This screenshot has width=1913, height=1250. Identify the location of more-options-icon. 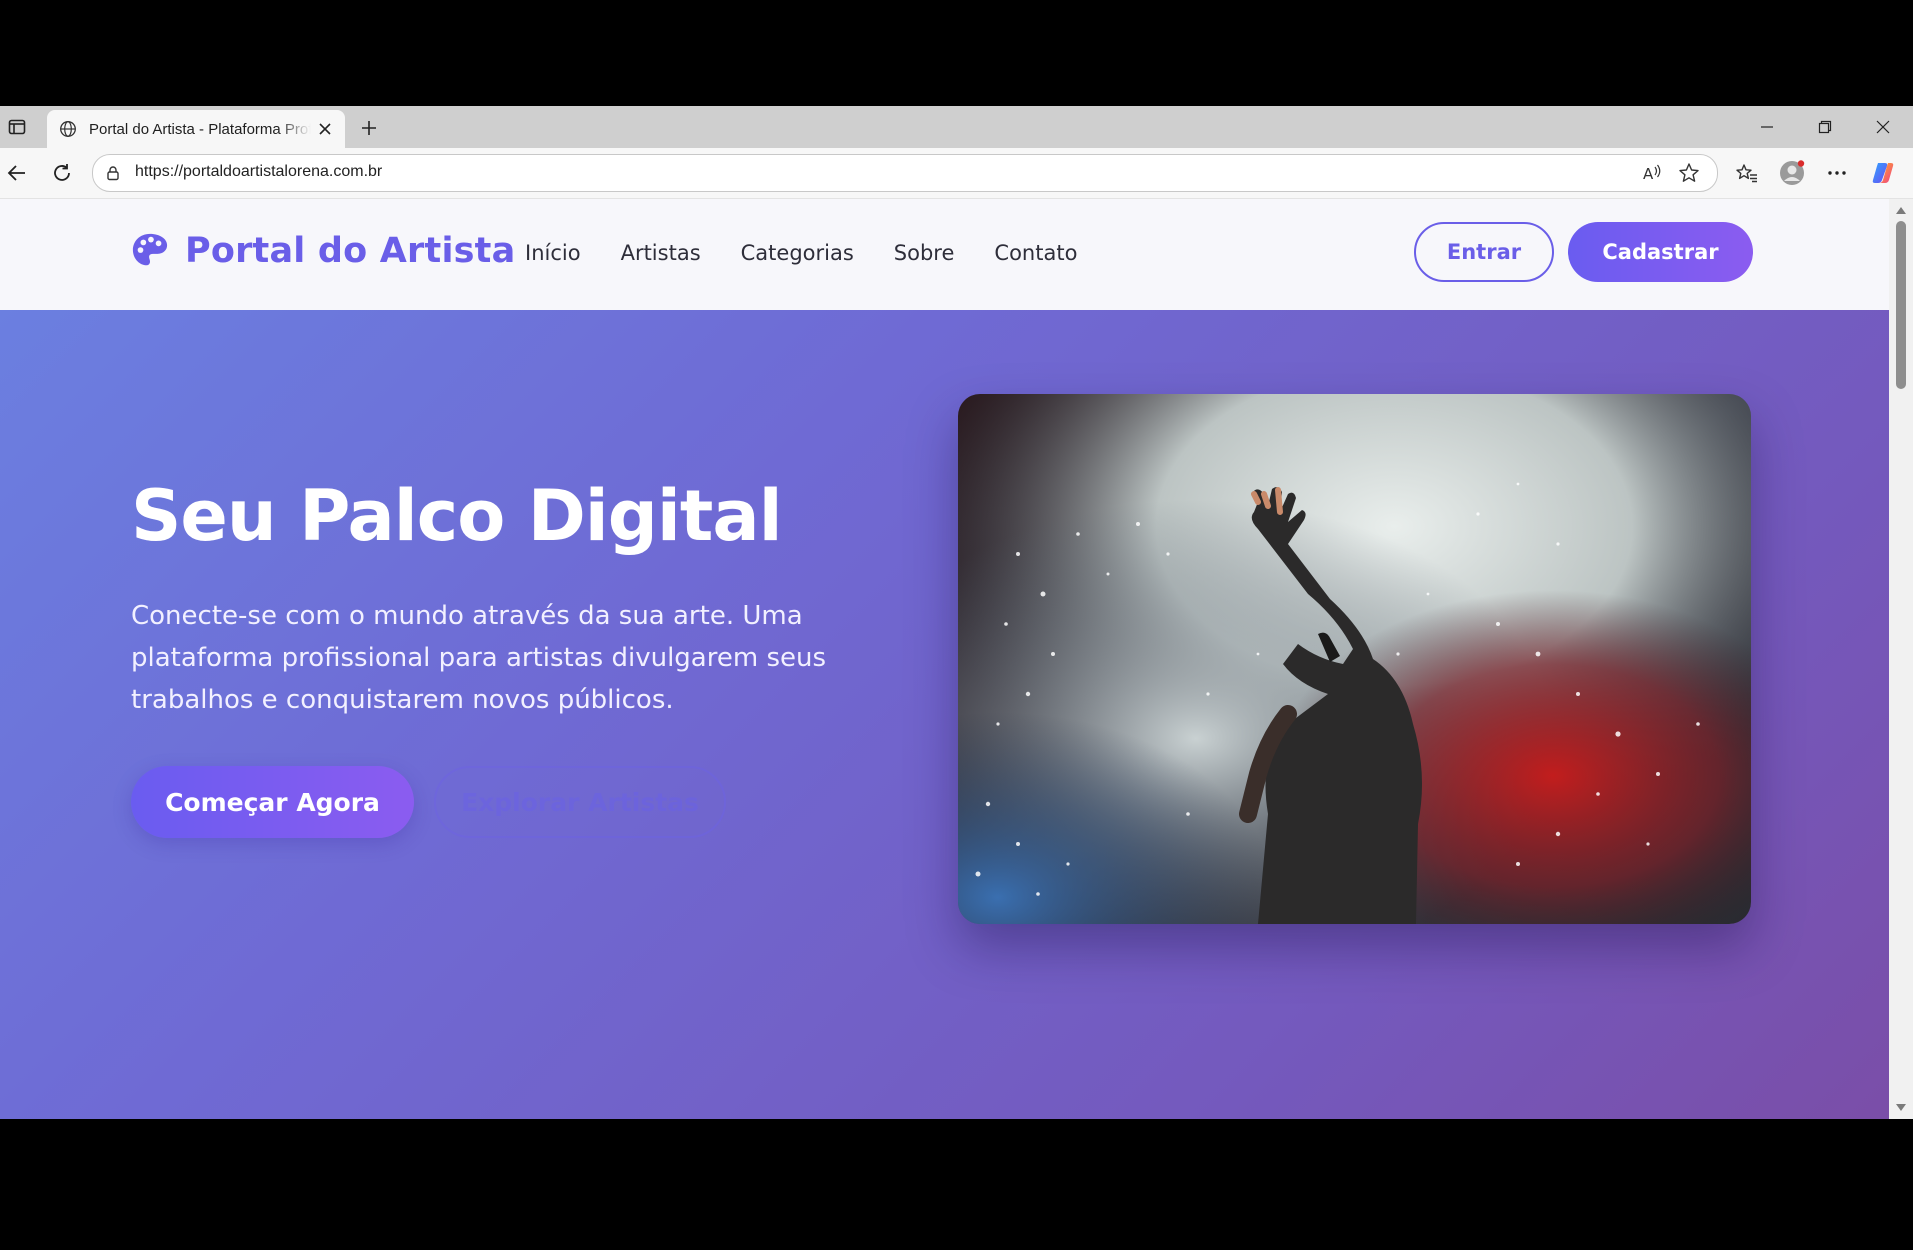
(1837, 173).